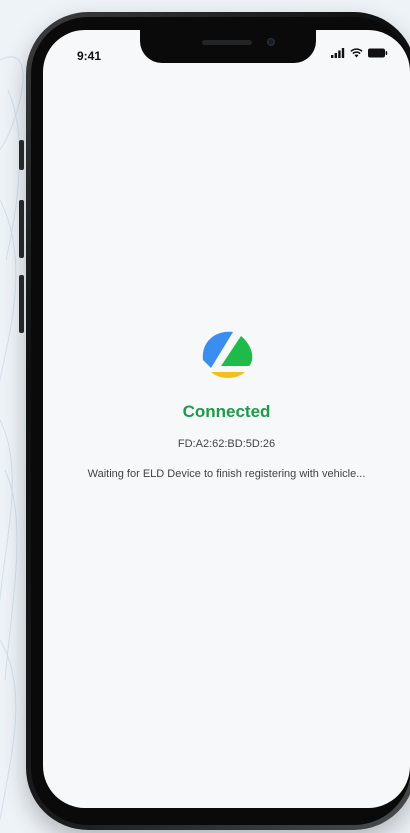  Describe the element at coordinates (227, 354) in the screenshot. I see `app-logo` at that location.